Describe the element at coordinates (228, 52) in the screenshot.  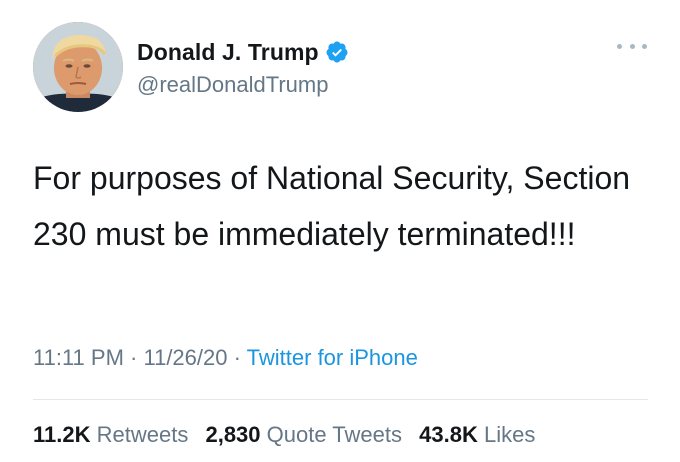
I see `display-name: Donald J. Trump` at that location.